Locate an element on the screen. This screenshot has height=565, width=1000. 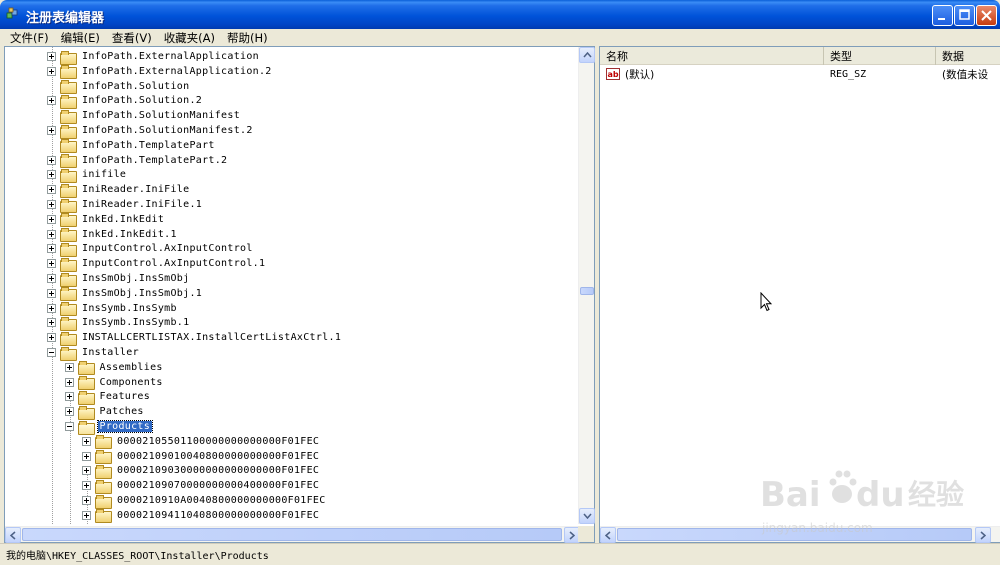
tree-node: InkEd.InkEdit is located at coordinates (106, 220).